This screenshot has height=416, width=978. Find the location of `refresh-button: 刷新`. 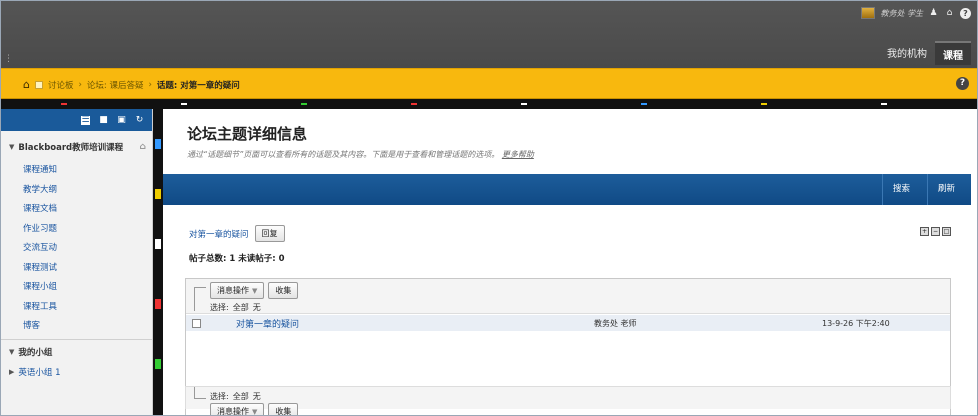

refresh-button: 刷新 is located at coordinates (946, 189).